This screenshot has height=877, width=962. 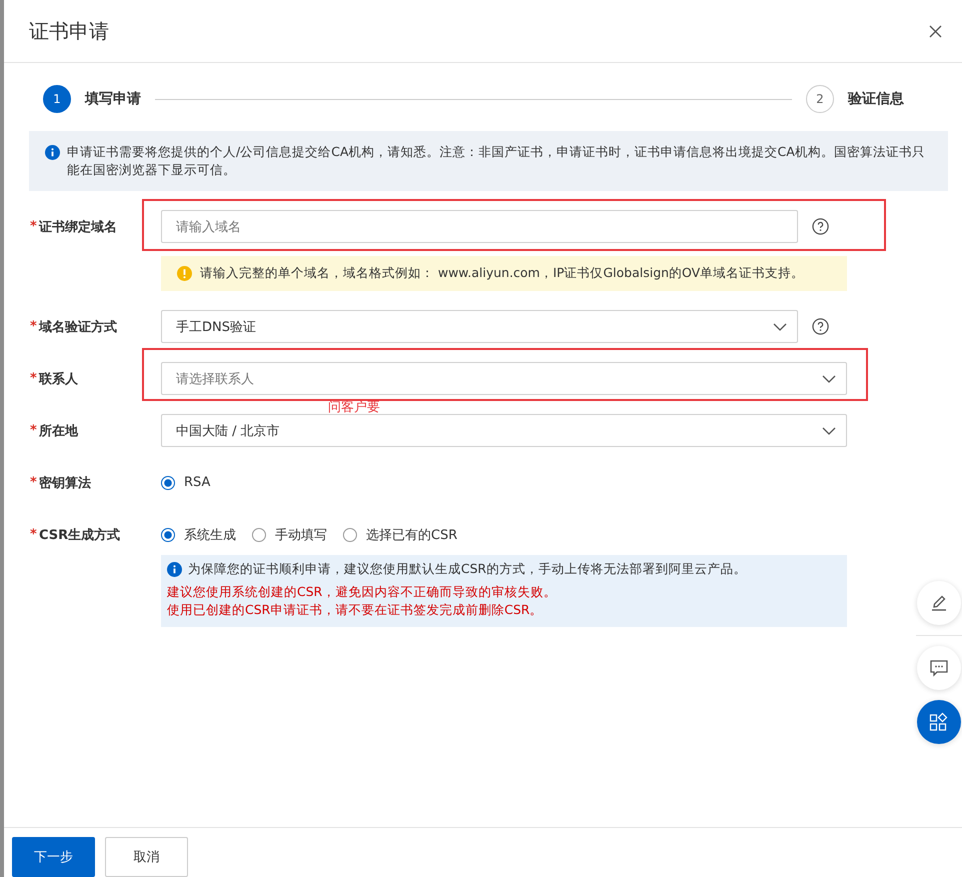 What do you see at coordinates (467, 569) in the screenshot?
I see `note-text: 为保障您的证书顺利申请，建议您使用默认生成CSR的方式，手动上传将无法部署到阿里云产品。` at bounding box center [467, 569].